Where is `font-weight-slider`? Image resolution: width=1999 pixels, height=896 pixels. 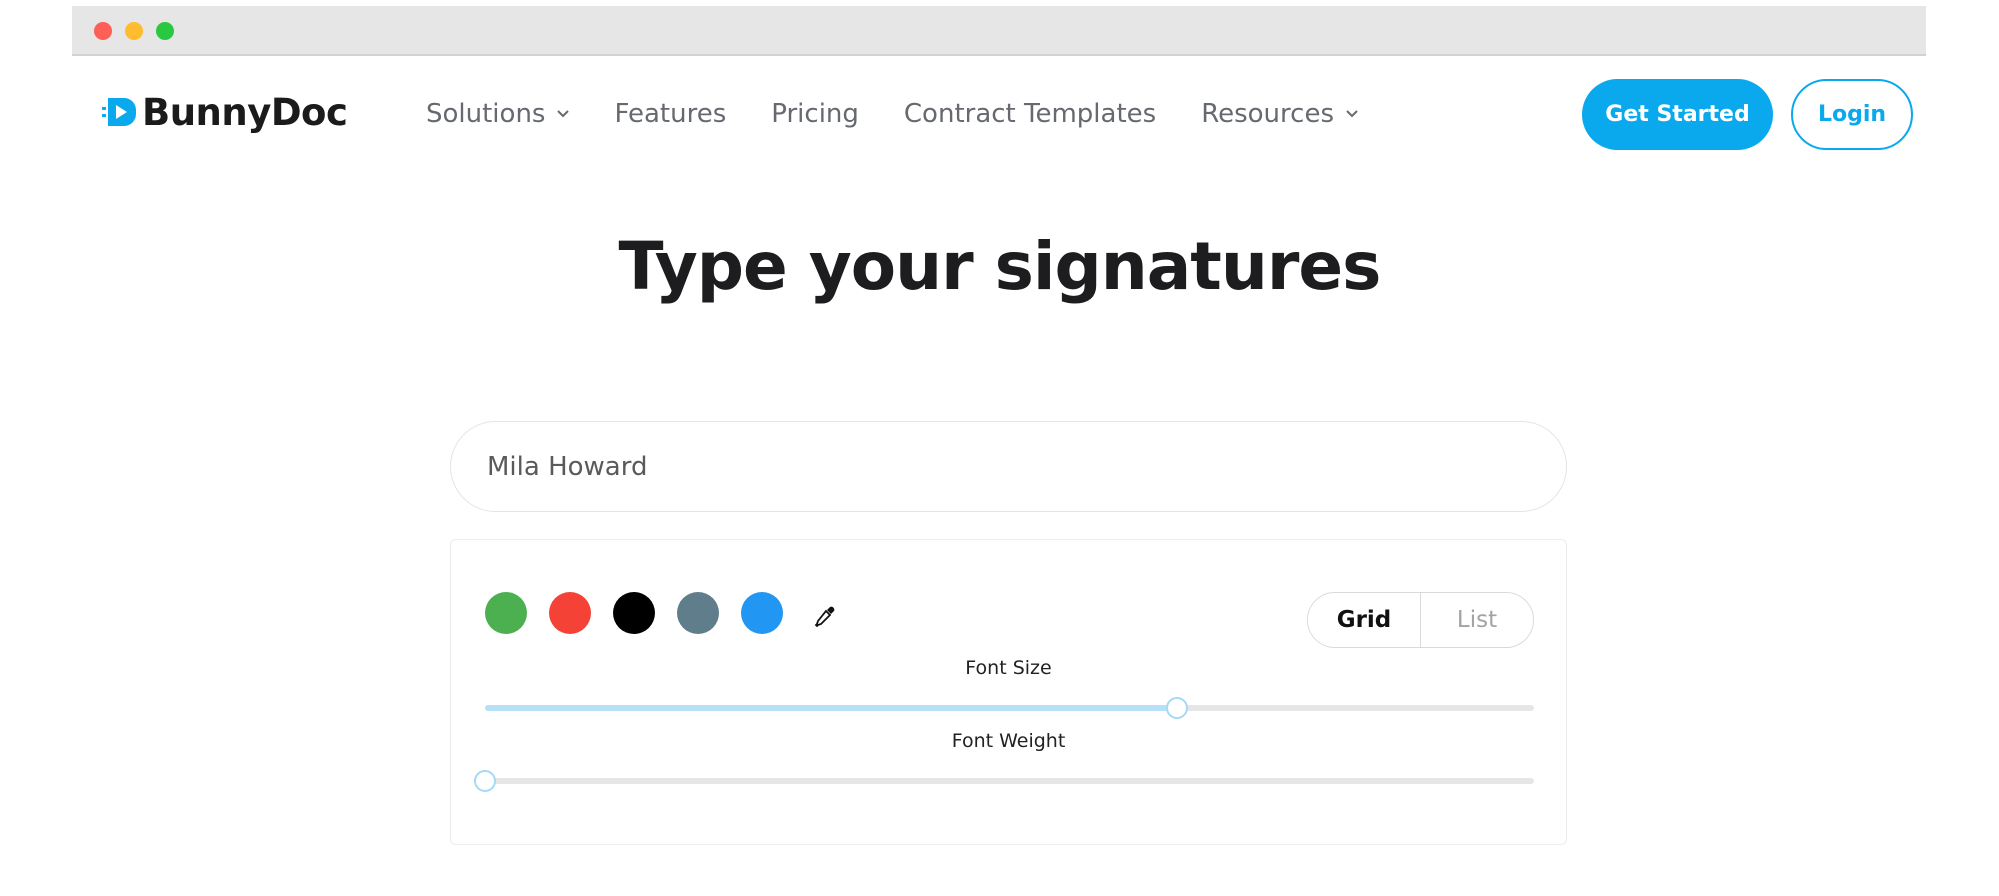 font-weight-slider is located at coordinates (1004, 781).